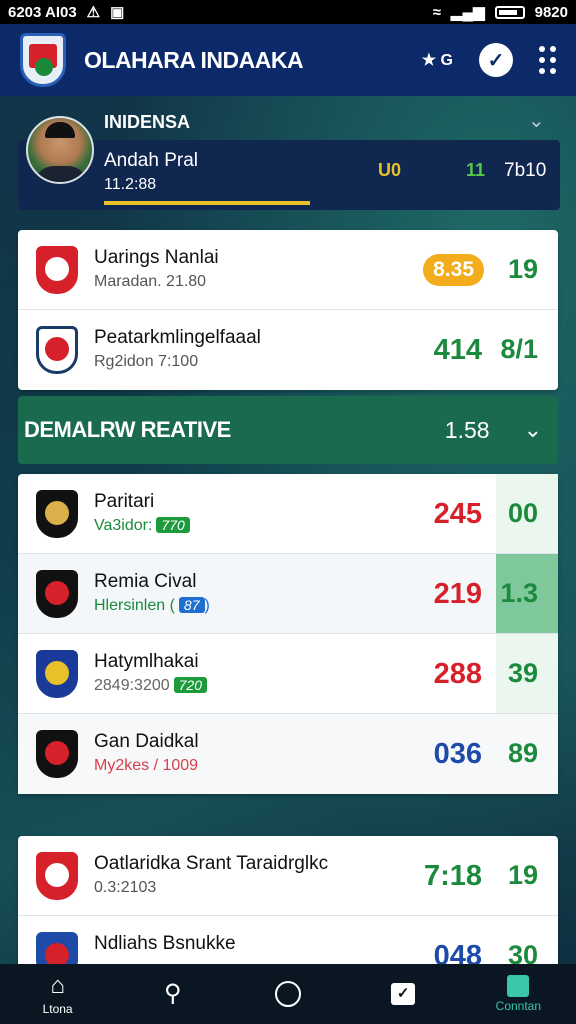 The width and height of the screenshot is (576, 1024). I want to click on team-name: Gan Daidkal, so click(146, 741).